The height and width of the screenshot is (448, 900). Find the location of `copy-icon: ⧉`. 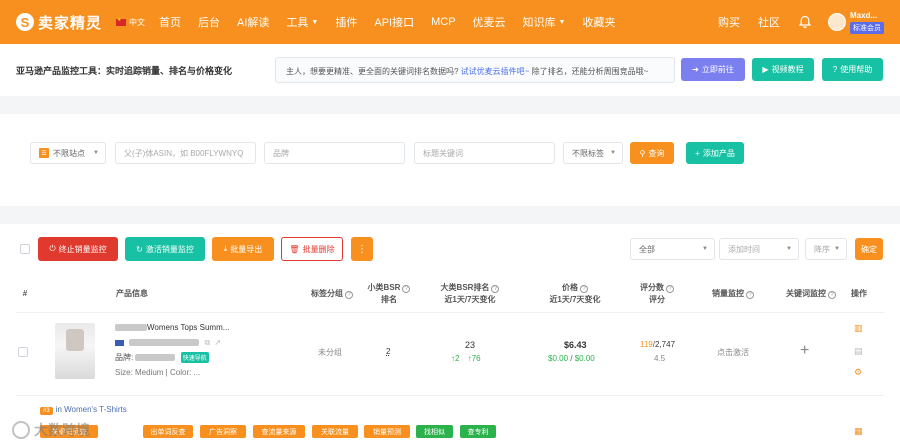

copy-icon: ⧉ is located at coordinates (207, 342).